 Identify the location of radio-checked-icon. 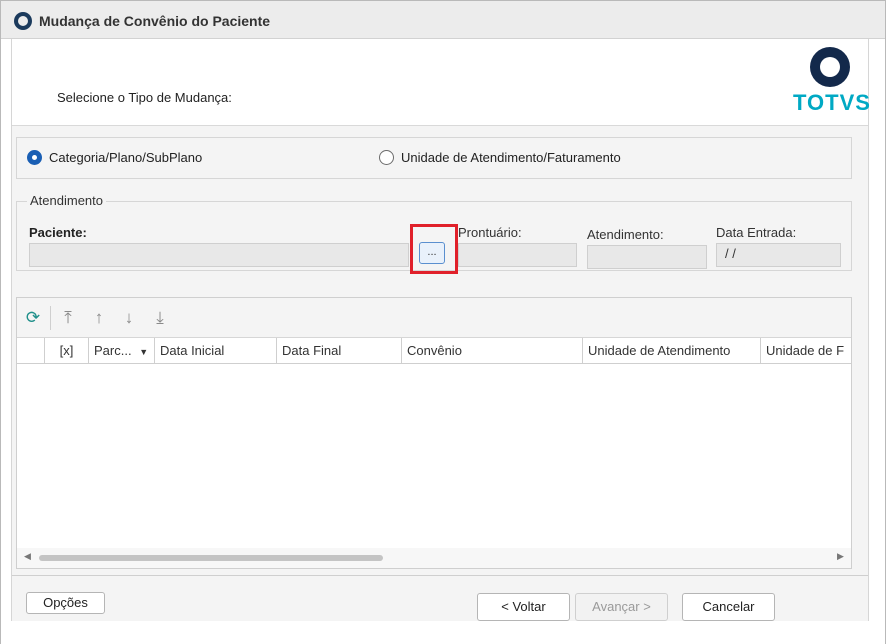
(34, 157).